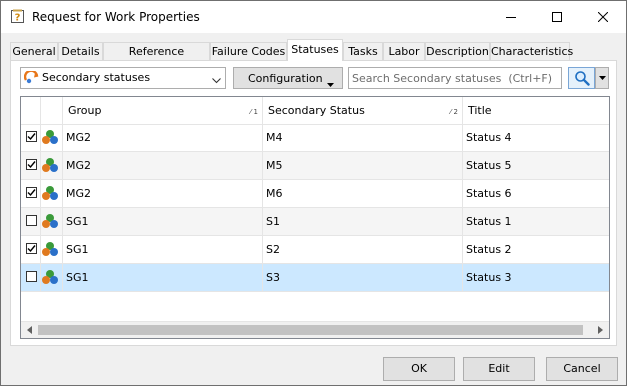  What do you see at coordinates (536, 165) in the screenshot?
I see `title-cell: Status 5` at bounding box center [536, 165].